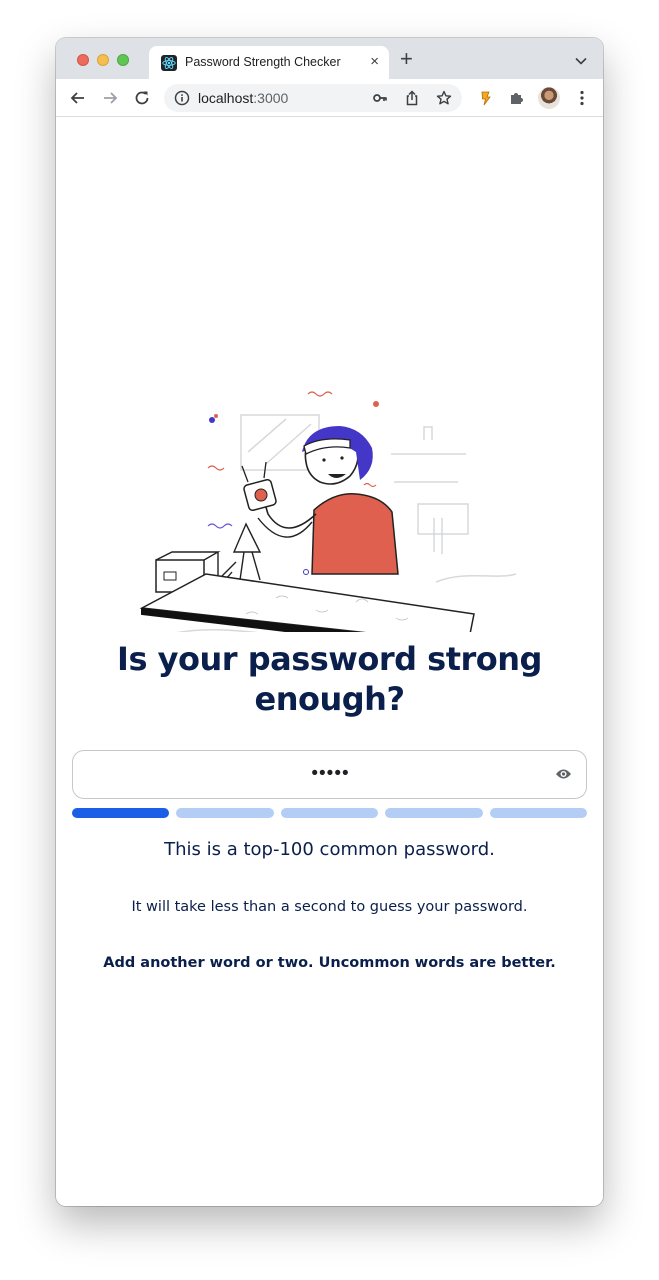 This screenshot has width=659, height=1280. What do you see at coordinates (103, 60) in the screenshot?
I see `minimize-window-button` at bounding box center [103, 60].